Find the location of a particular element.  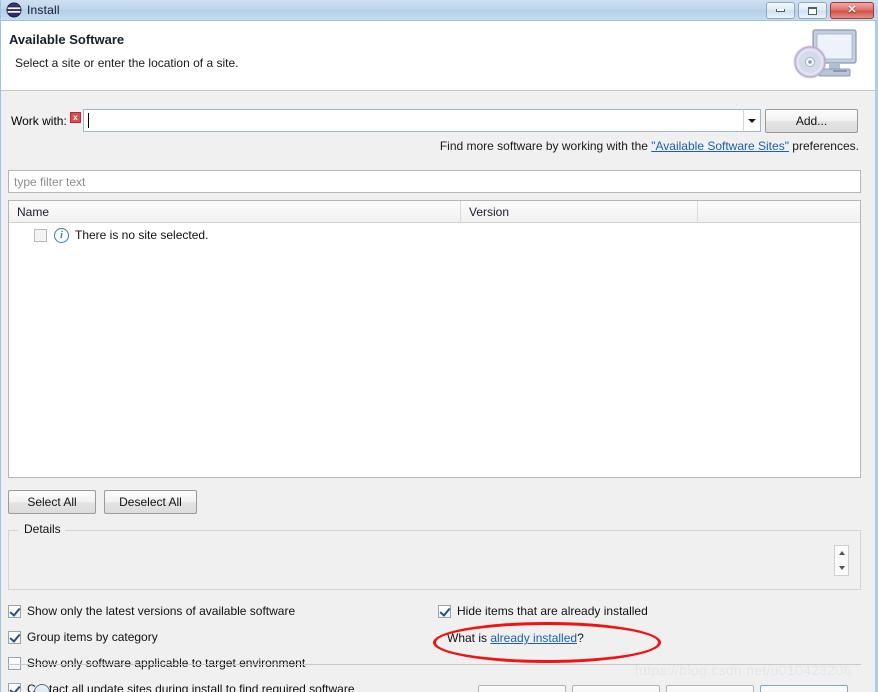

work-with-dropdown-button is located at coordinates (751, 120).